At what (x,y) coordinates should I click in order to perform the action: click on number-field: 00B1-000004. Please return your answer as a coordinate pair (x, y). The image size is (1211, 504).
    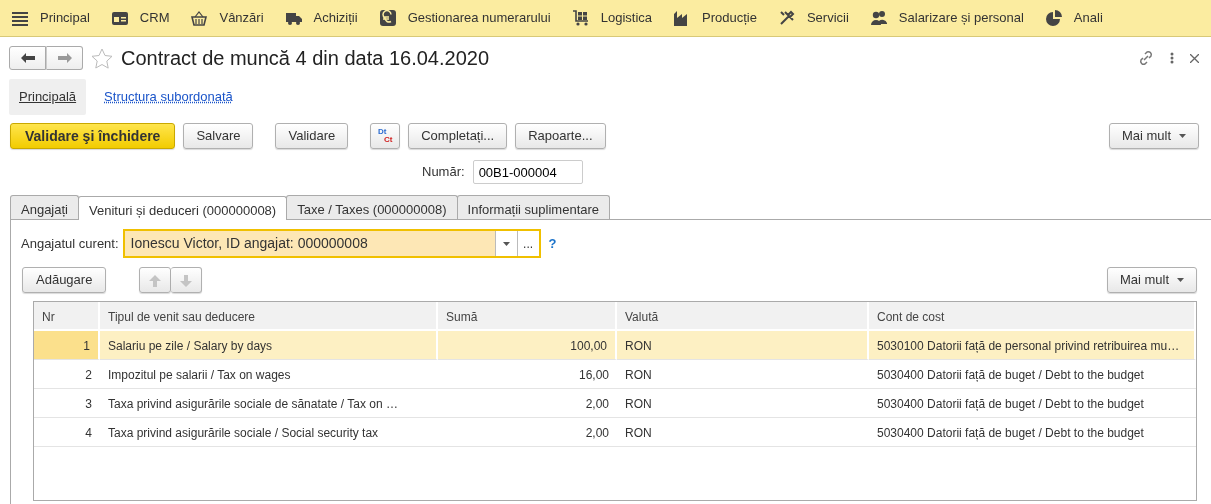
    Looking at the image, I should click on (527, 172).